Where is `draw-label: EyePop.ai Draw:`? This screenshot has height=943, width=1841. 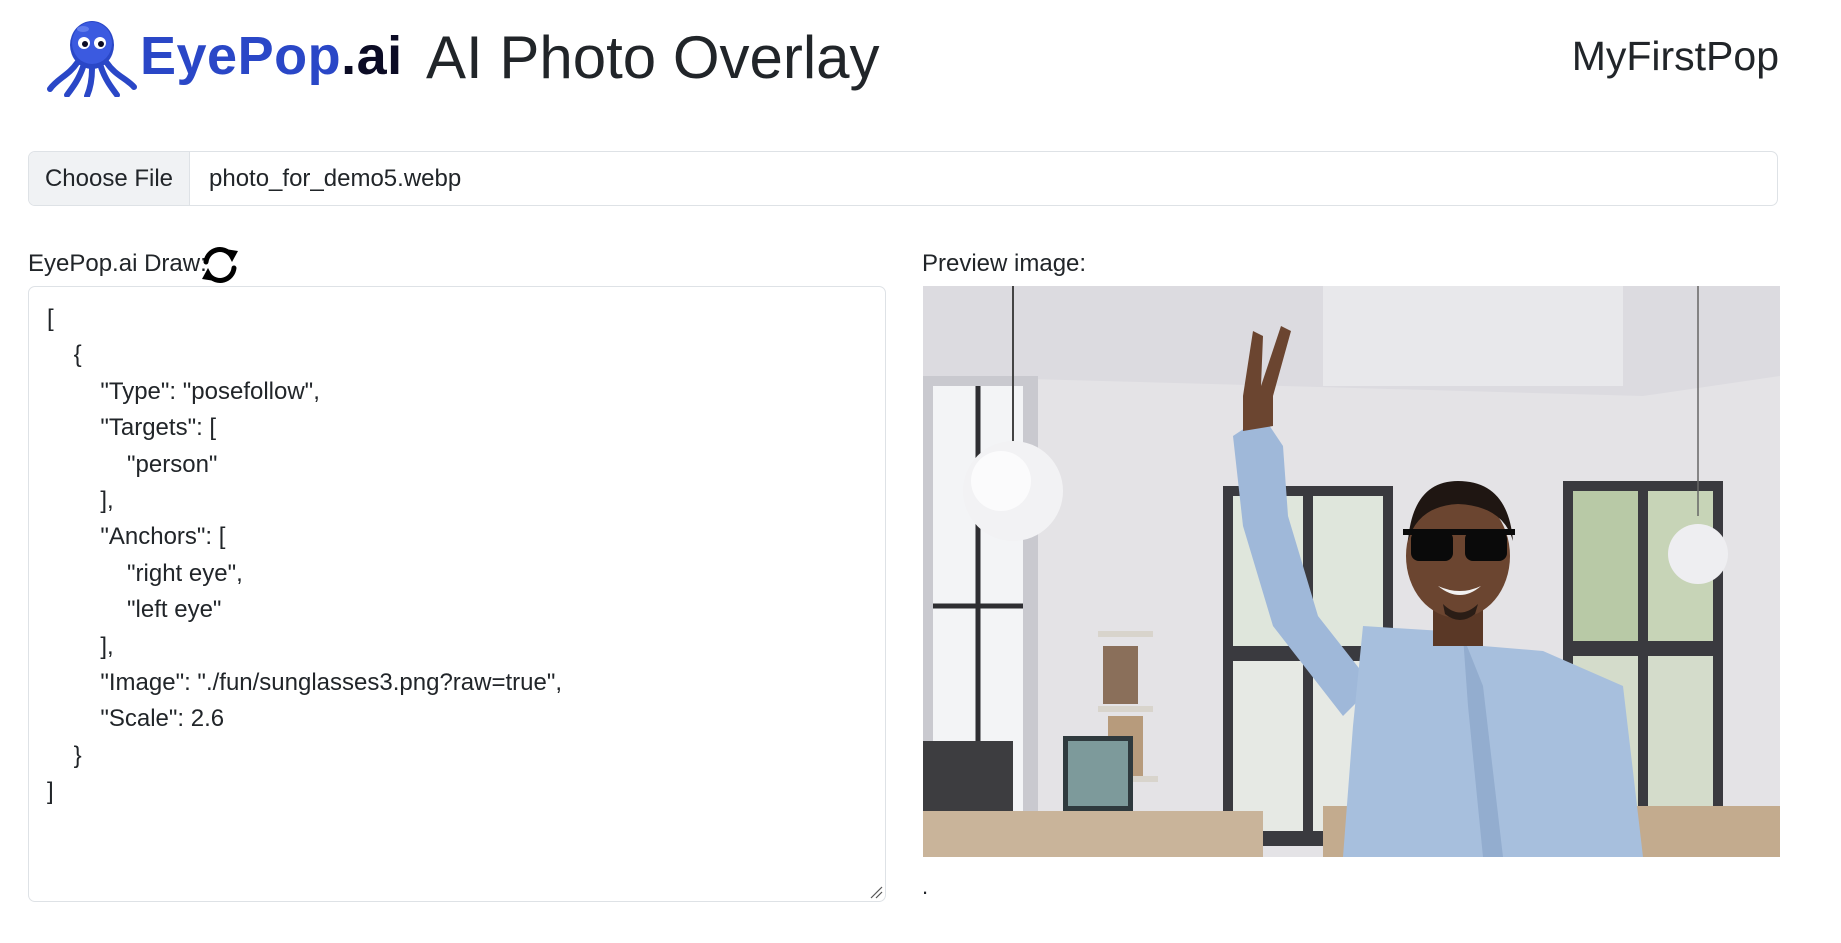
draw-label: EyePop.ai Draw: is located at coordinates (117, 263).